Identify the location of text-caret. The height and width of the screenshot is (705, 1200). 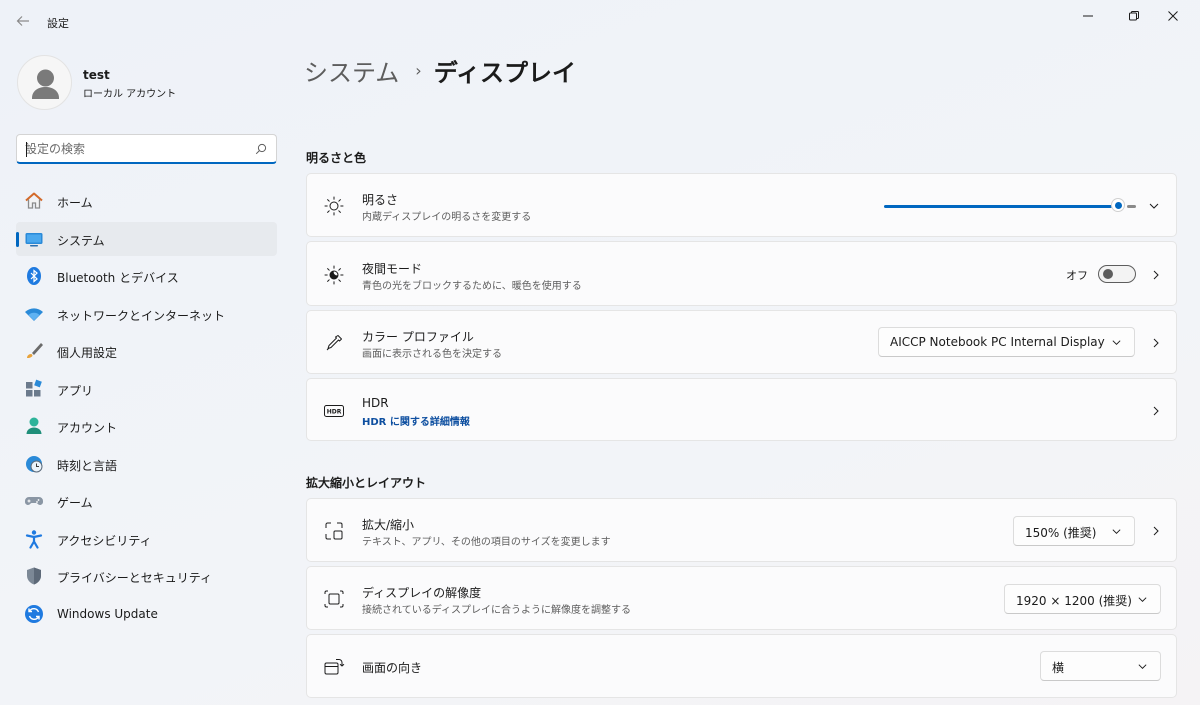
(26, 149).